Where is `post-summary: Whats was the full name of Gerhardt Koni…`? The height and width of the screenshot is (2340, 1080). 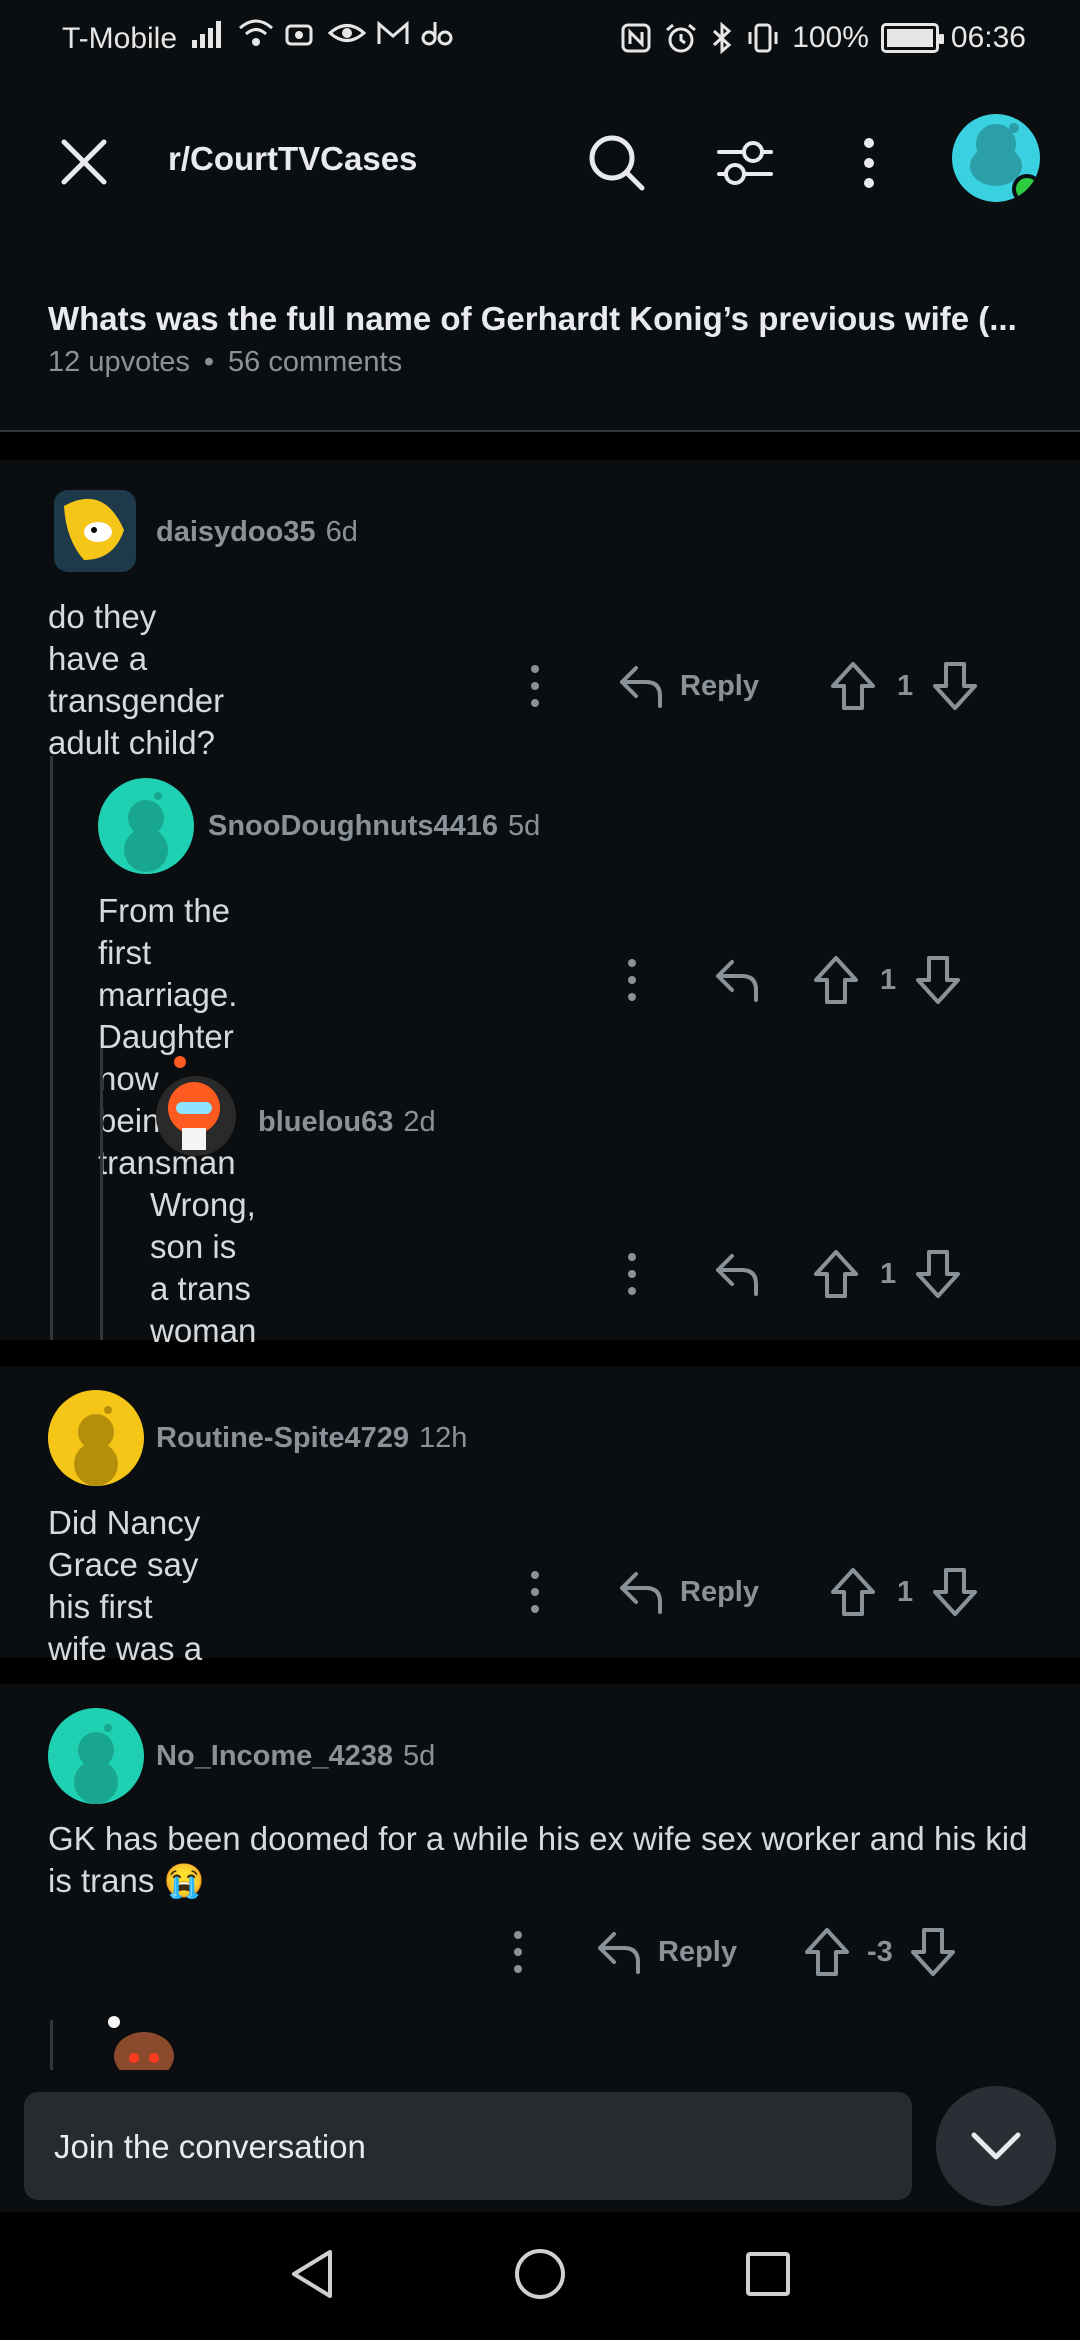
post-summary: Whats was the full name of Gerhardt Koni… is located at coordinates (540, 336).